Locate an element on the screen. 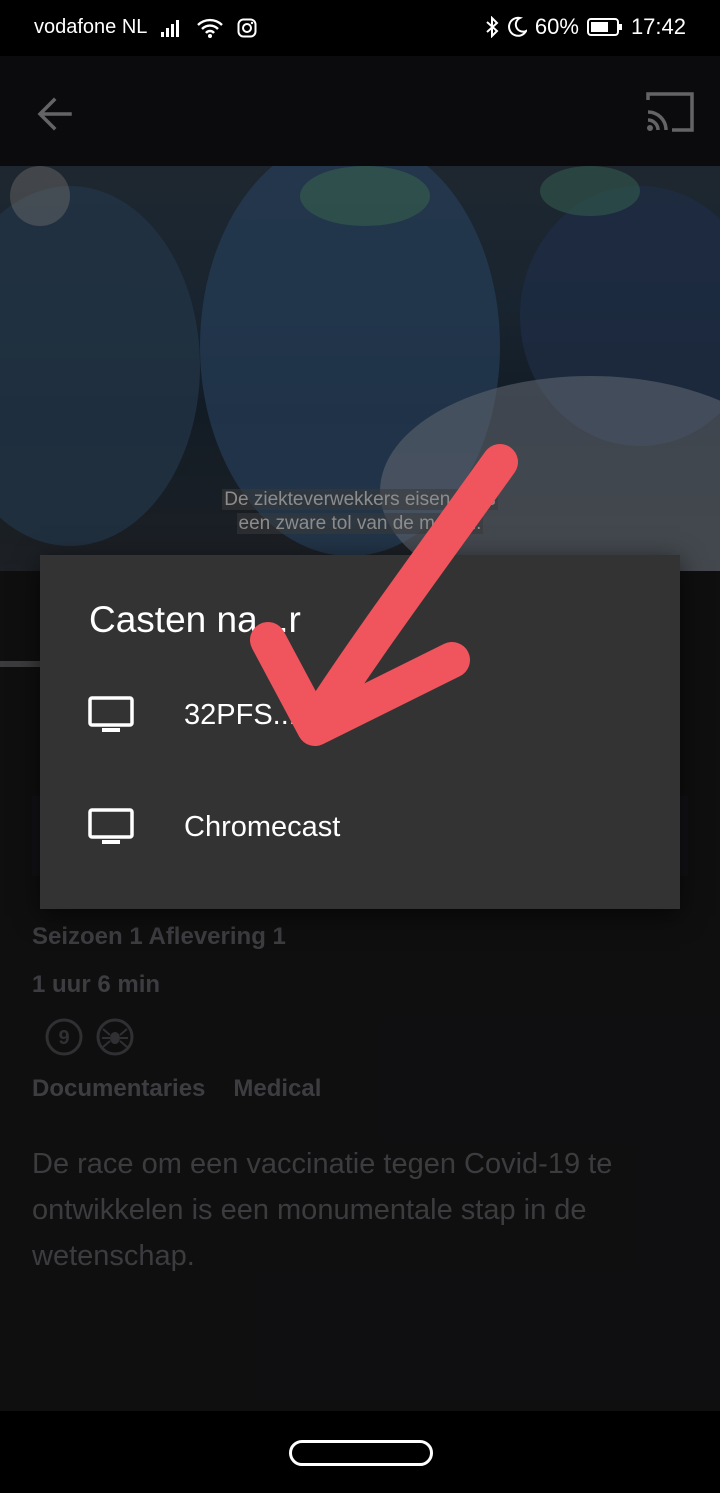  season-episode-label: Seizoen 1 Aflevering 1 is located at coordinates (159, 936).